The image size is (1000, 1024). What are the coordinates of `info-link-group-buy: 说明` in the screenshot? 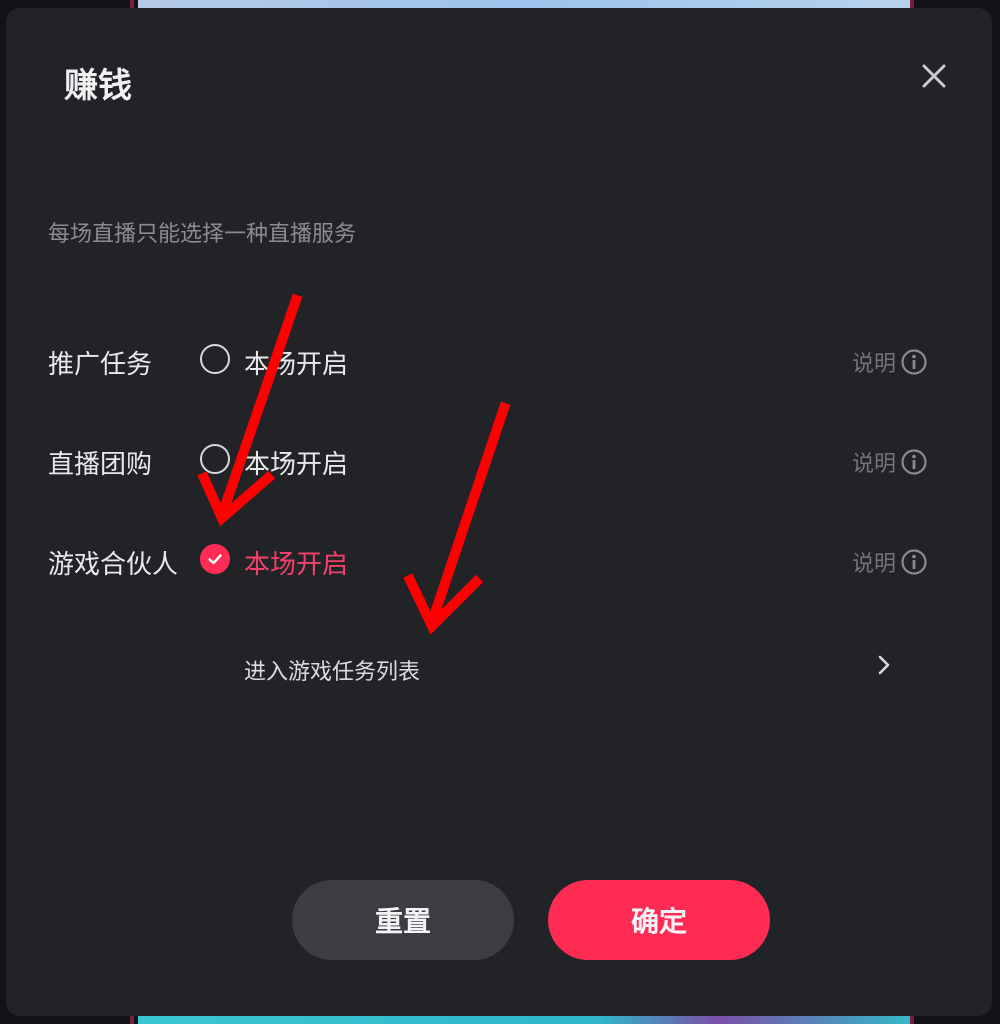 It's located at (890, 462).